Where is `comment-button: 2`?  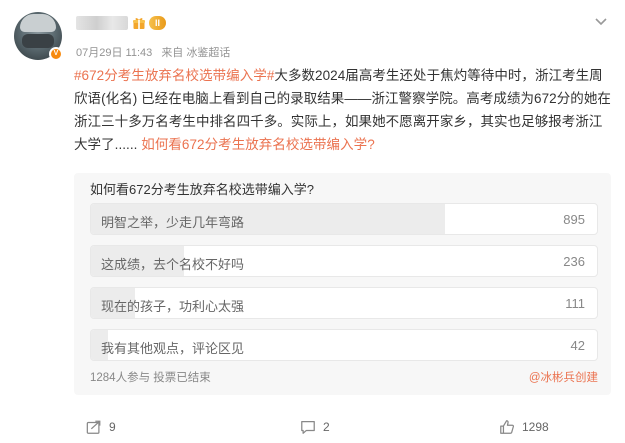
comment-button: 2 is located at coordinates (315, 427).